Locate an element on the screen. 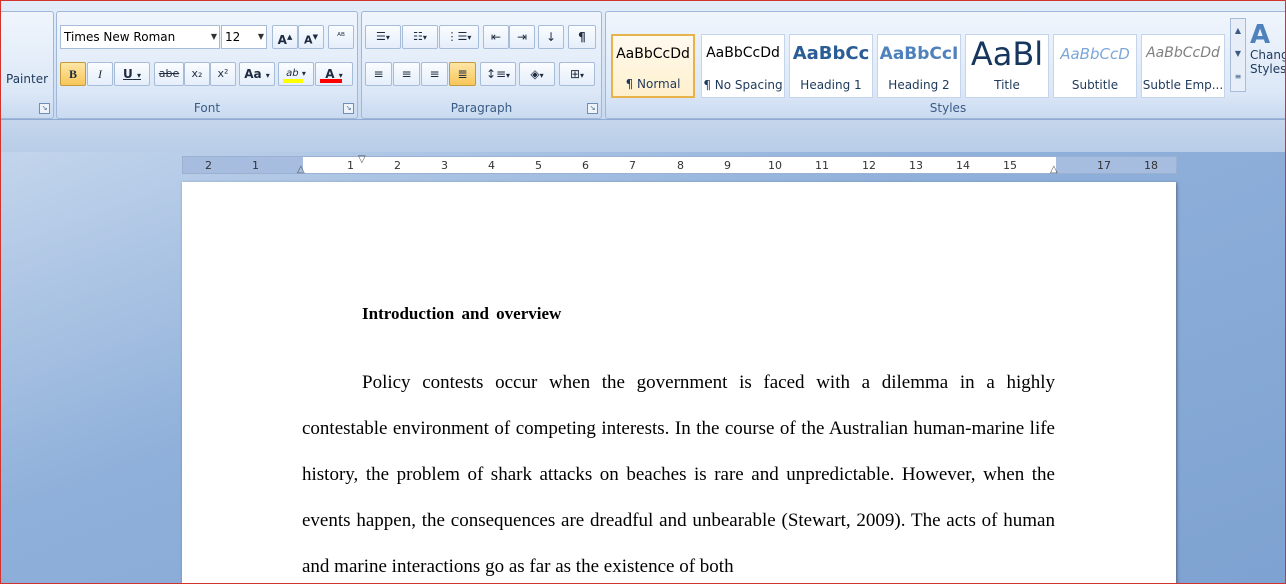  style-subtitle: AaBbCcD Subtitle is located at coordinates (1095, 66).